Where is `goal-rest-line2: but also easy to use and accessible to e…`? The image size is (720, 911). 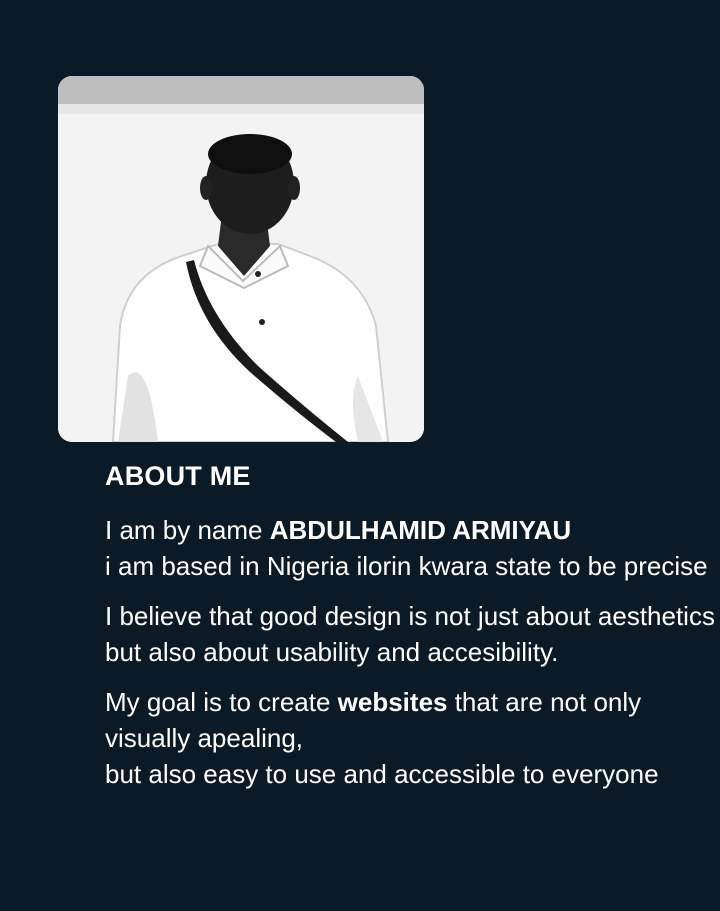 goal-rest-line2: but also easy to use and accessible to e… is located at coordinates (382, 774).